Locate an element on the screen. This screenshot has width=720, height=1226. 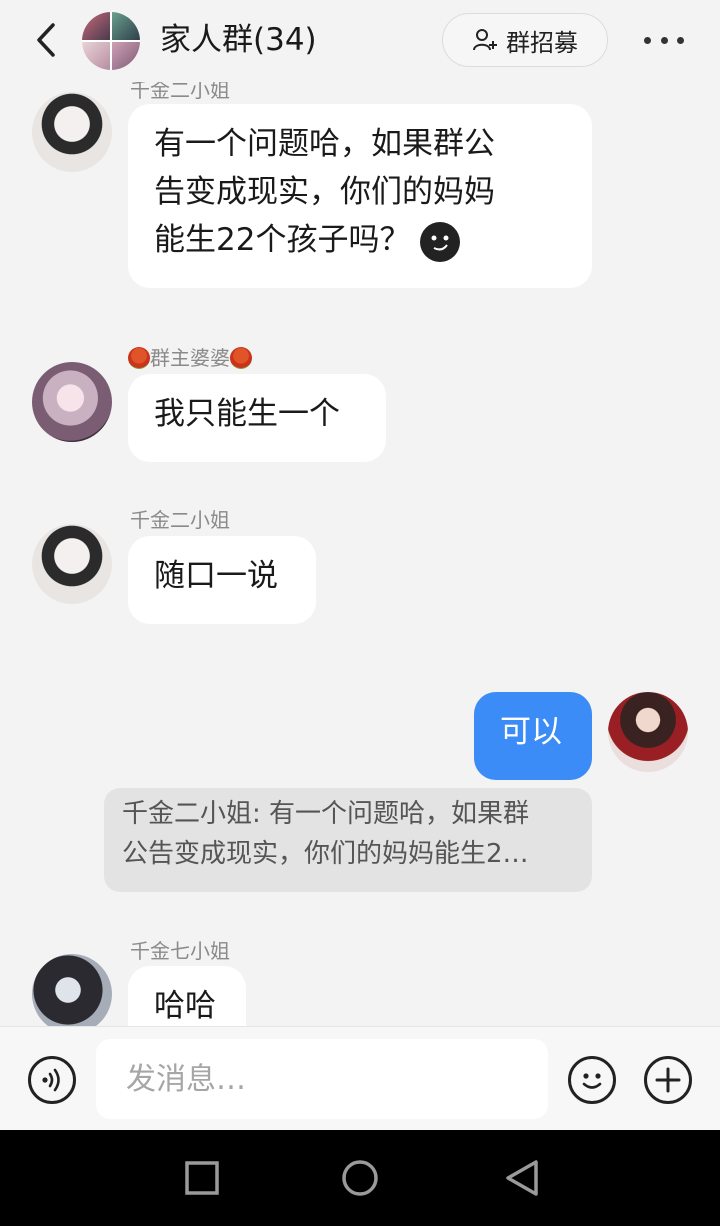
more-actions-button is located at coordinates (668, 1080).